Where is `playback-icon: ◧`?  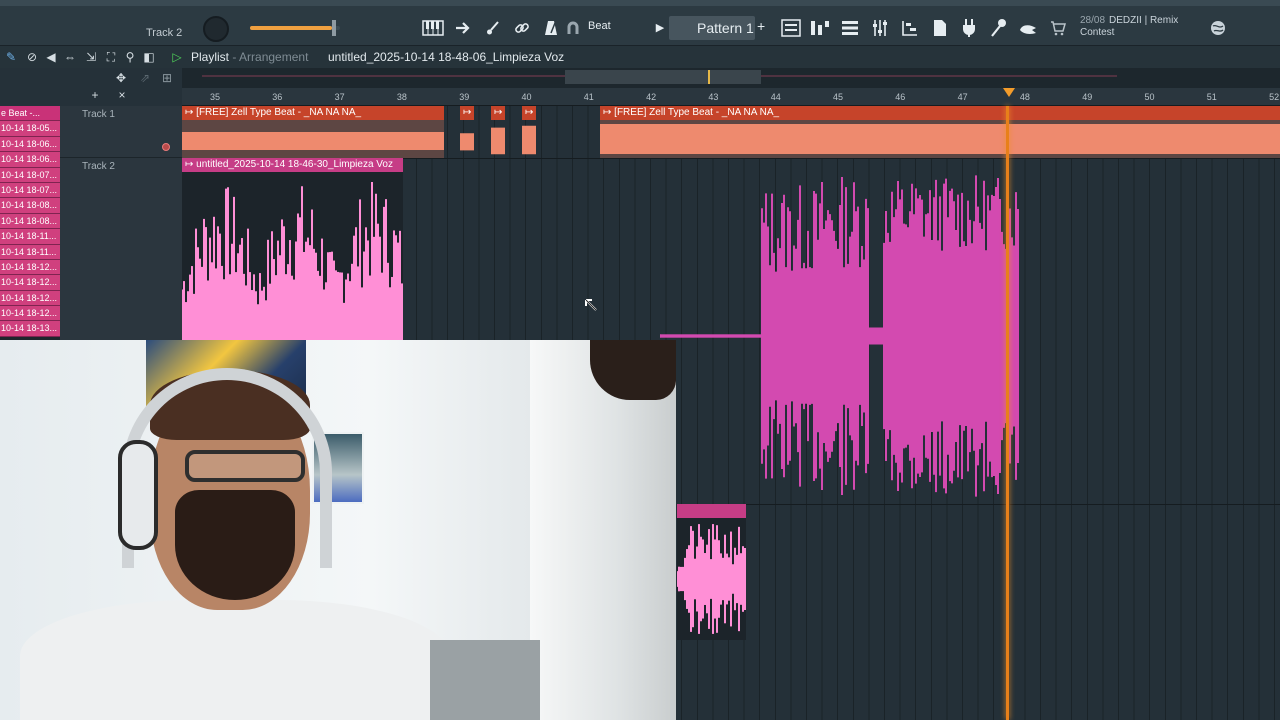 playback-icon: ◧ is located at coordinates (149, 57).